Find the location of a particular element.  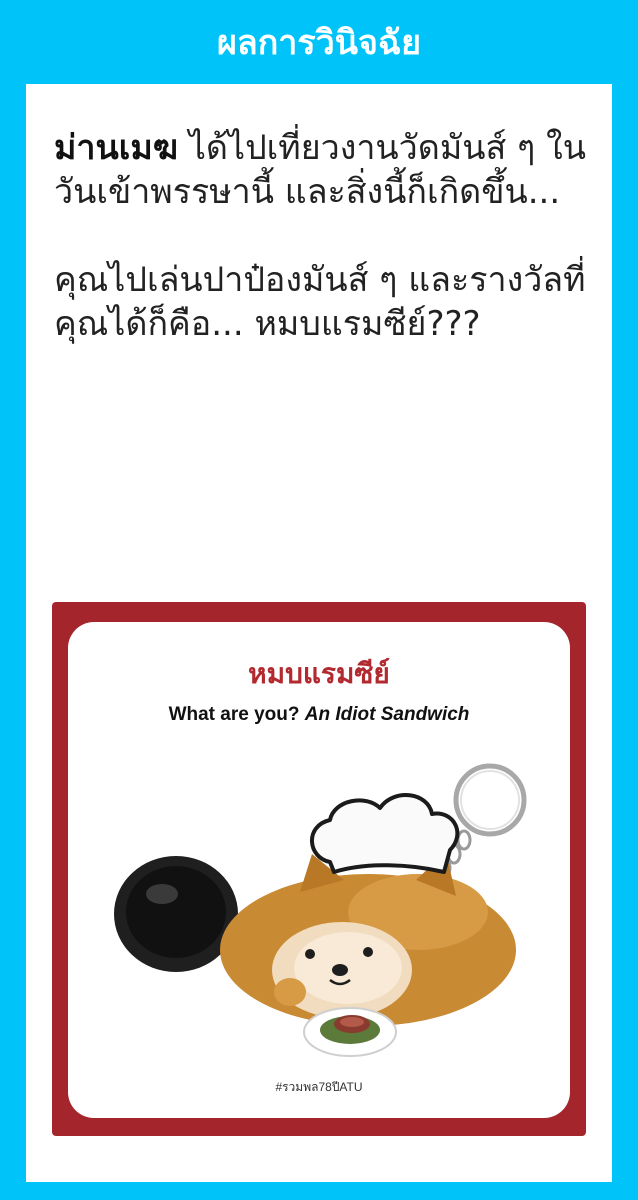

page-header: ผลการวินิจฉัย is located at coordinates (319, 42).